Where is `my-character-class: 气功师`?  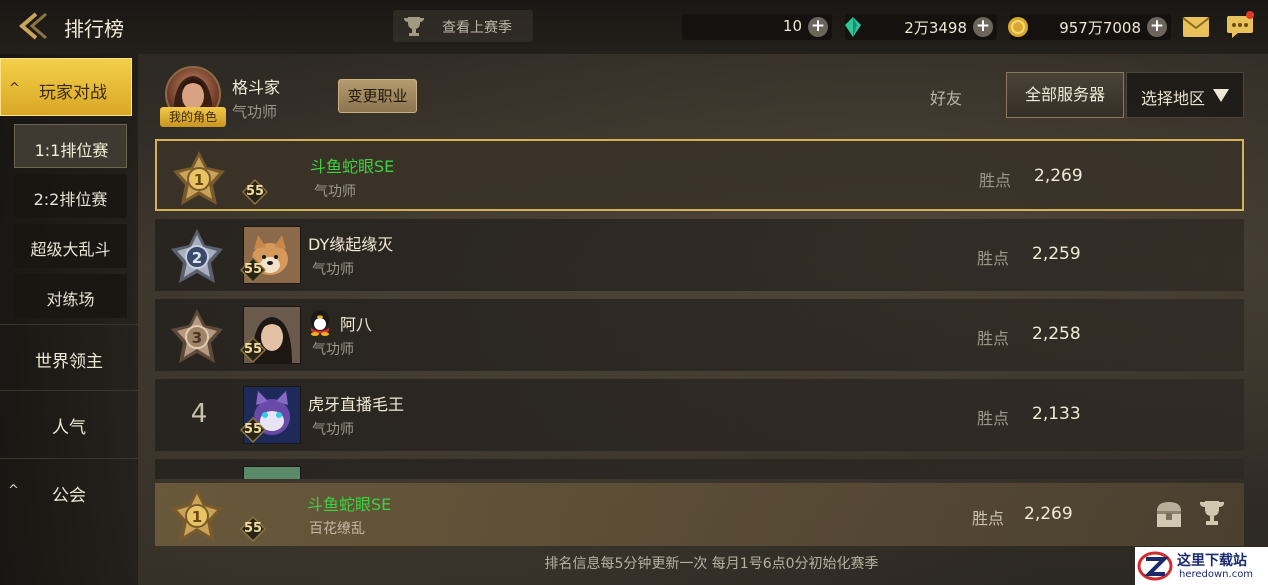 my-character-class: 气功师 is located at coordinates (255, 112).